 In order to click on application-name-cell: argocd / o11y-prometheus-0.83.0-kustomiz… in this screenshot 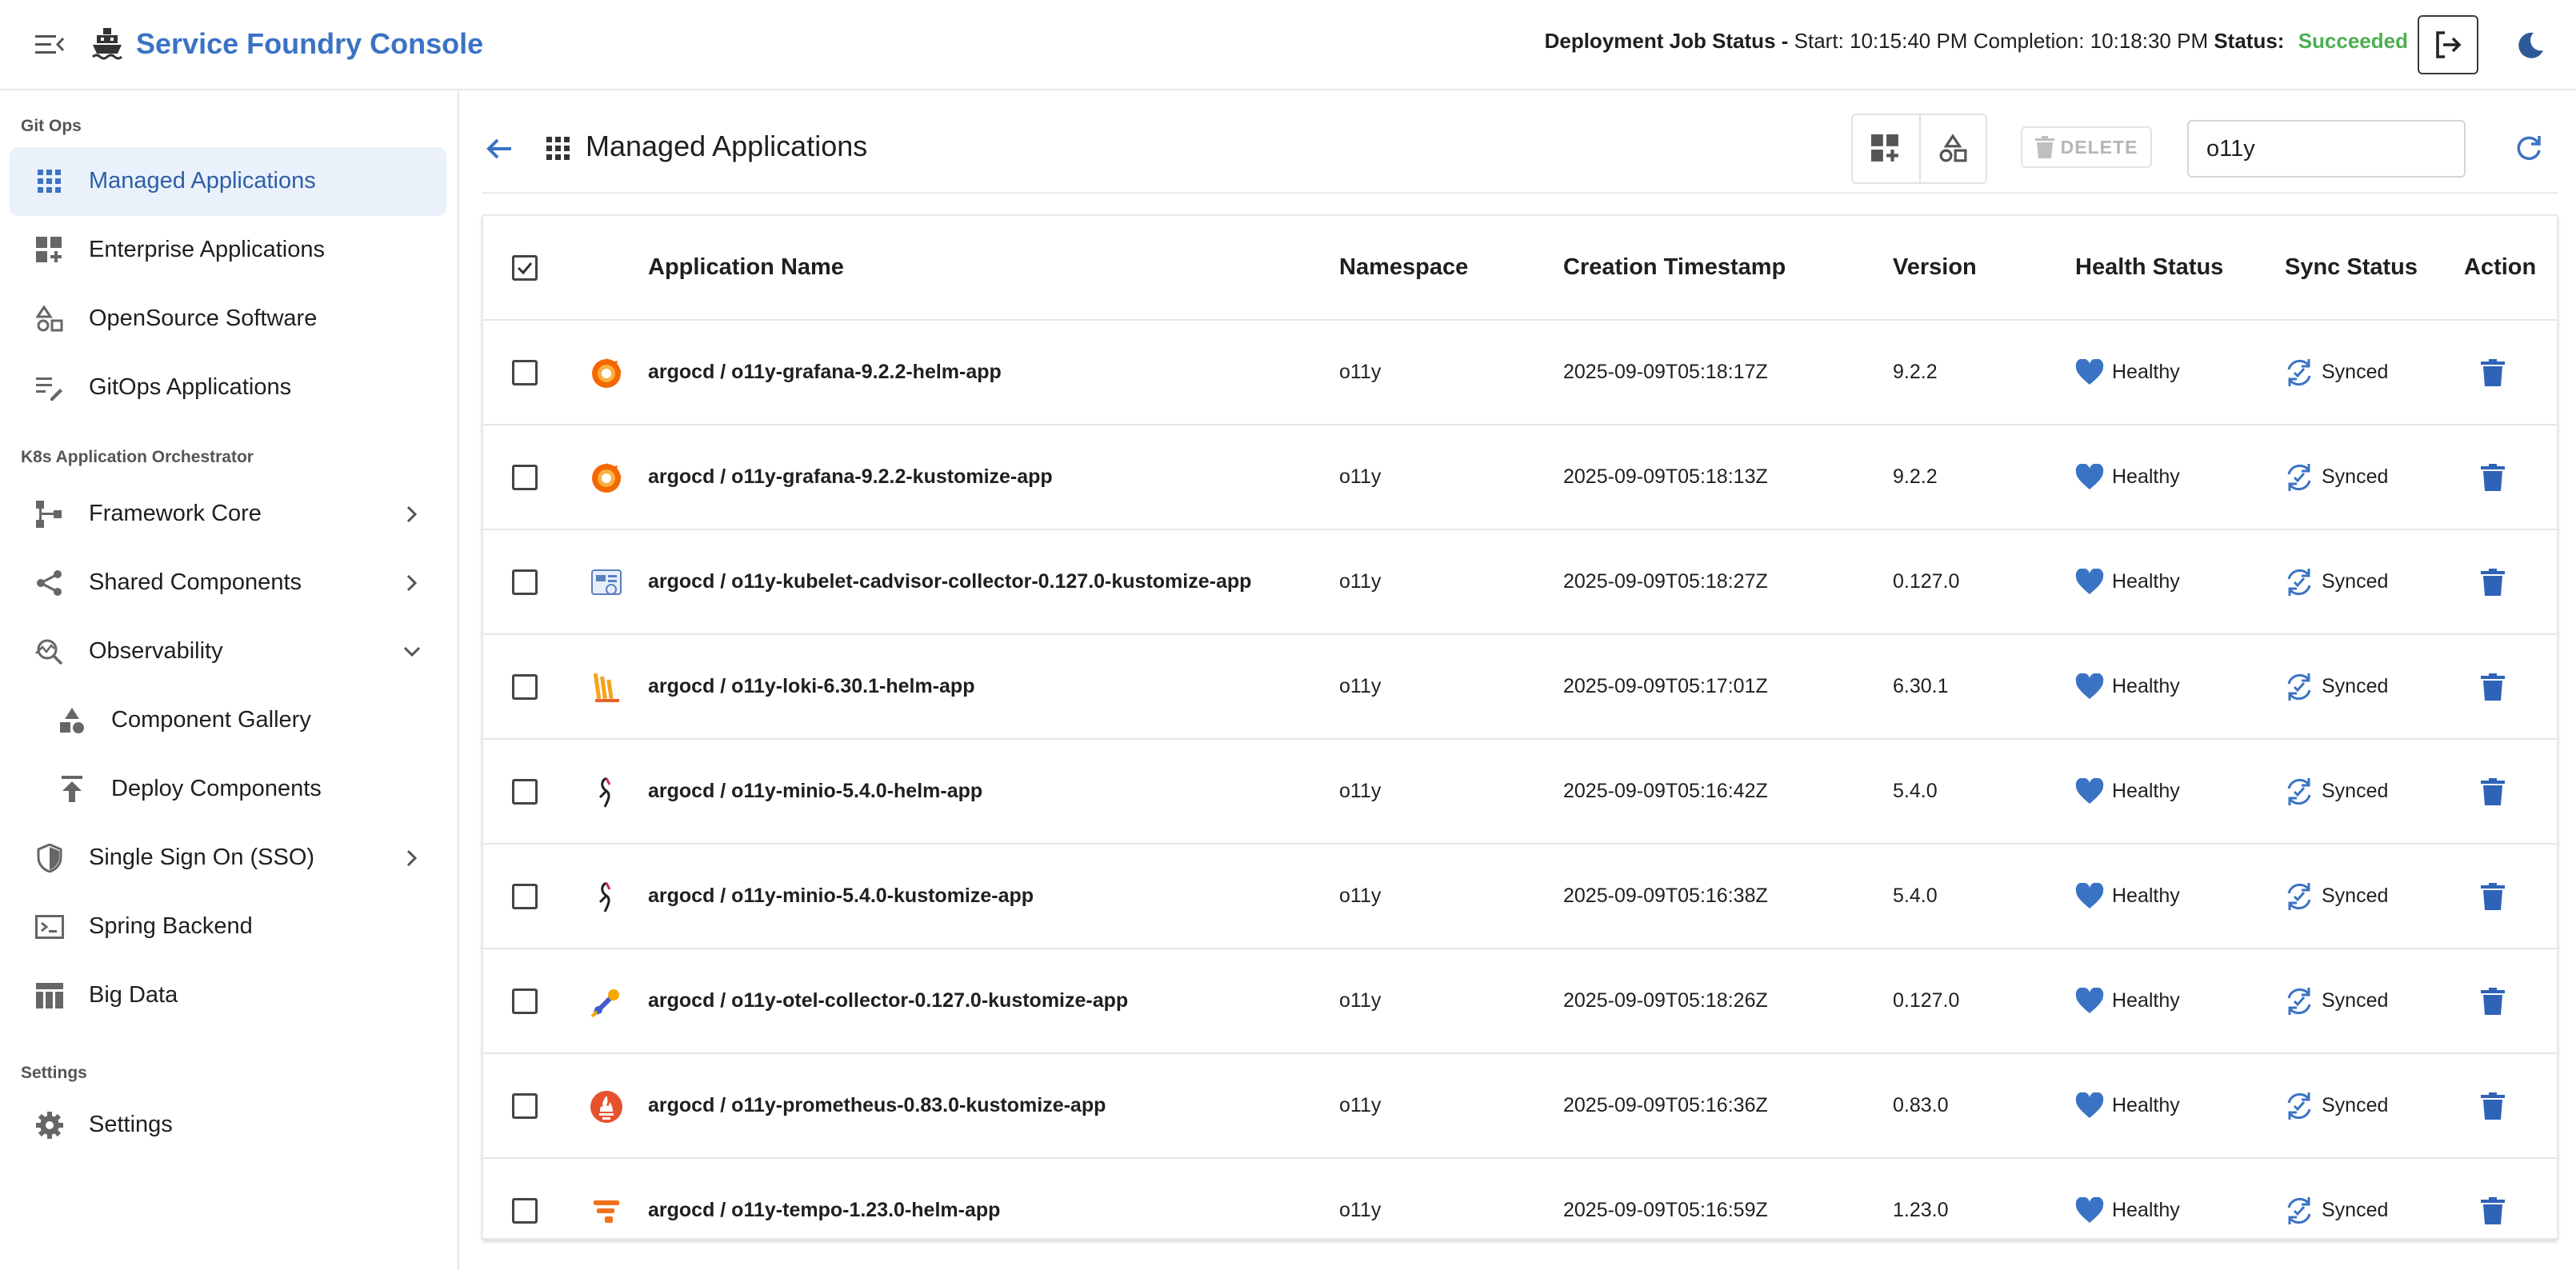, I will do `click(877, 1105)`.